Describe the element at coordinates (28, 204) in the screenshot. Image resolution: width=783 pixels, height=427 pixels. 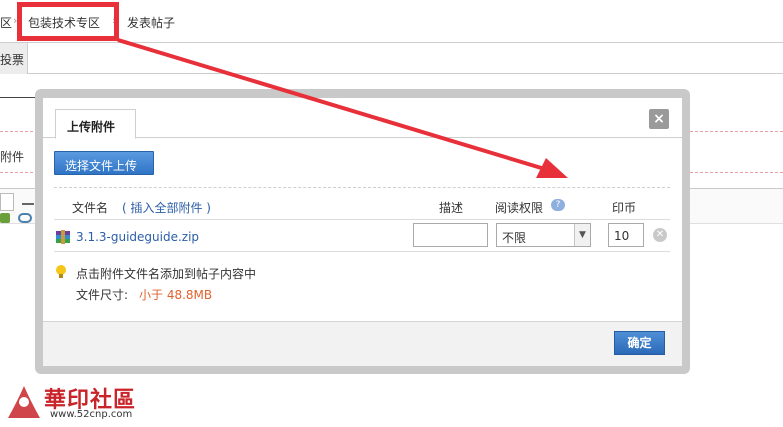
I see `horizontal-rule-icon` at that location.